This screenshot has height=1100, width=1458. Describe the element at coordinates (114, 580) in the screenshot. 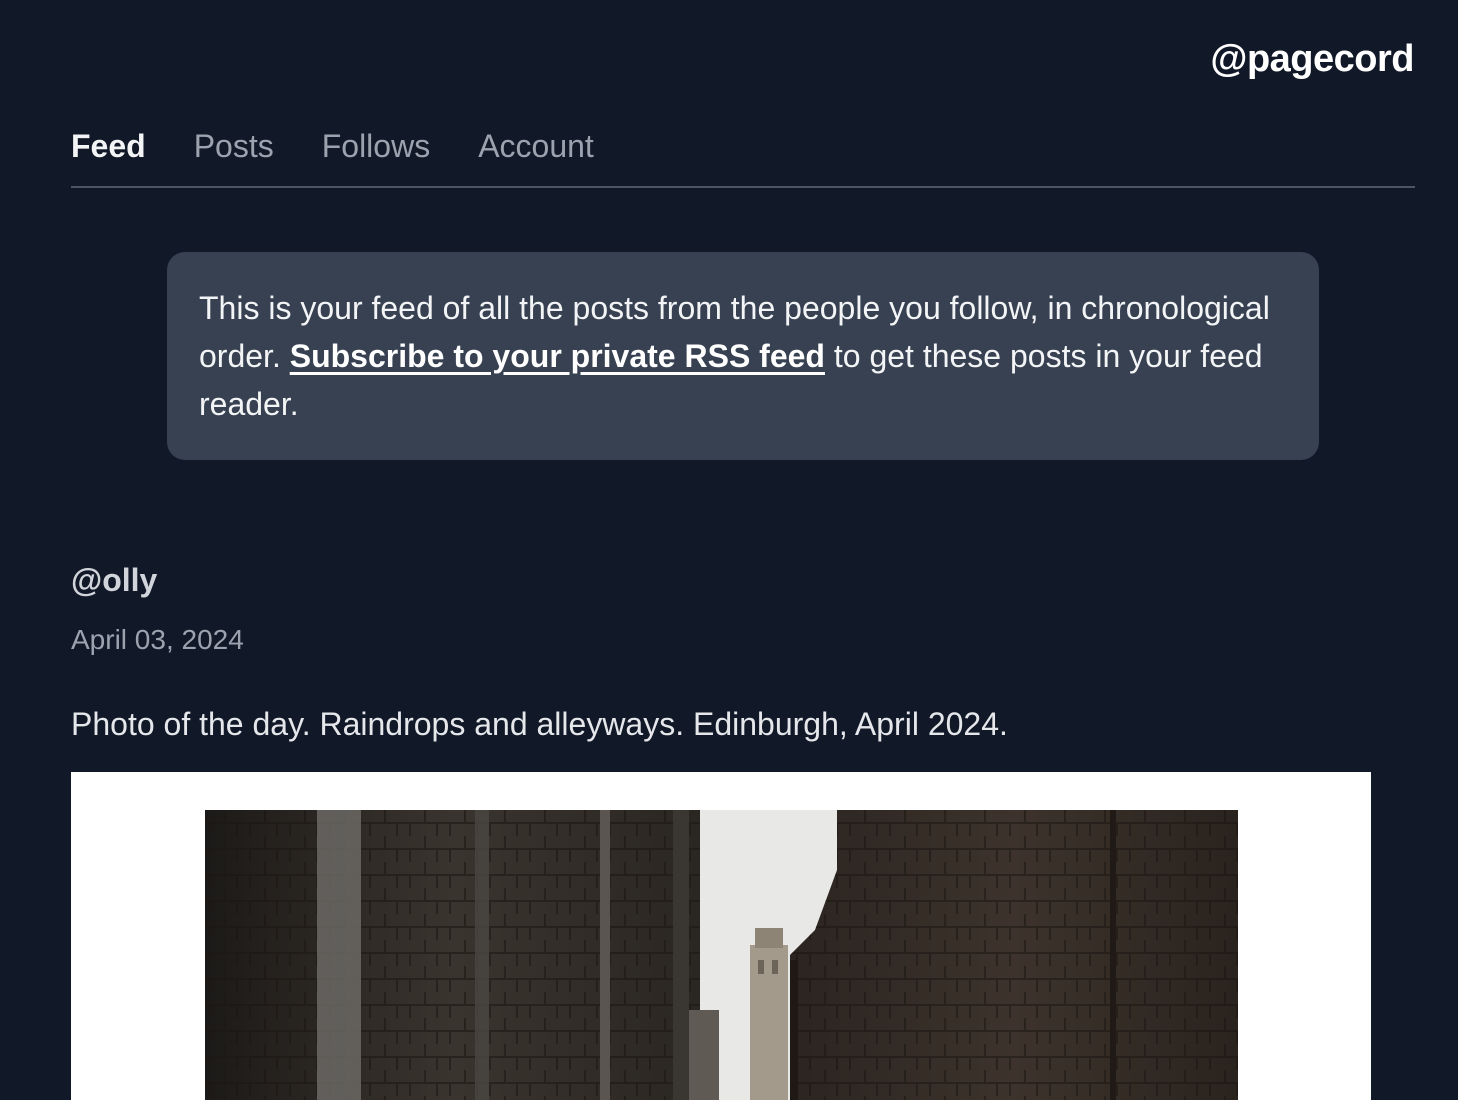

I see `post-author-link: @olly` at that location.